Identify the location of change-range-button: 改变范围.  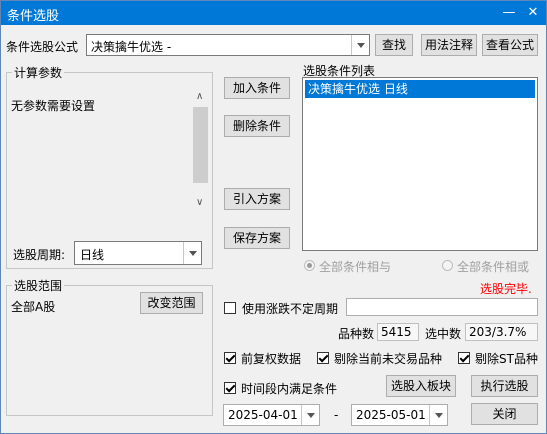
(171, 303).